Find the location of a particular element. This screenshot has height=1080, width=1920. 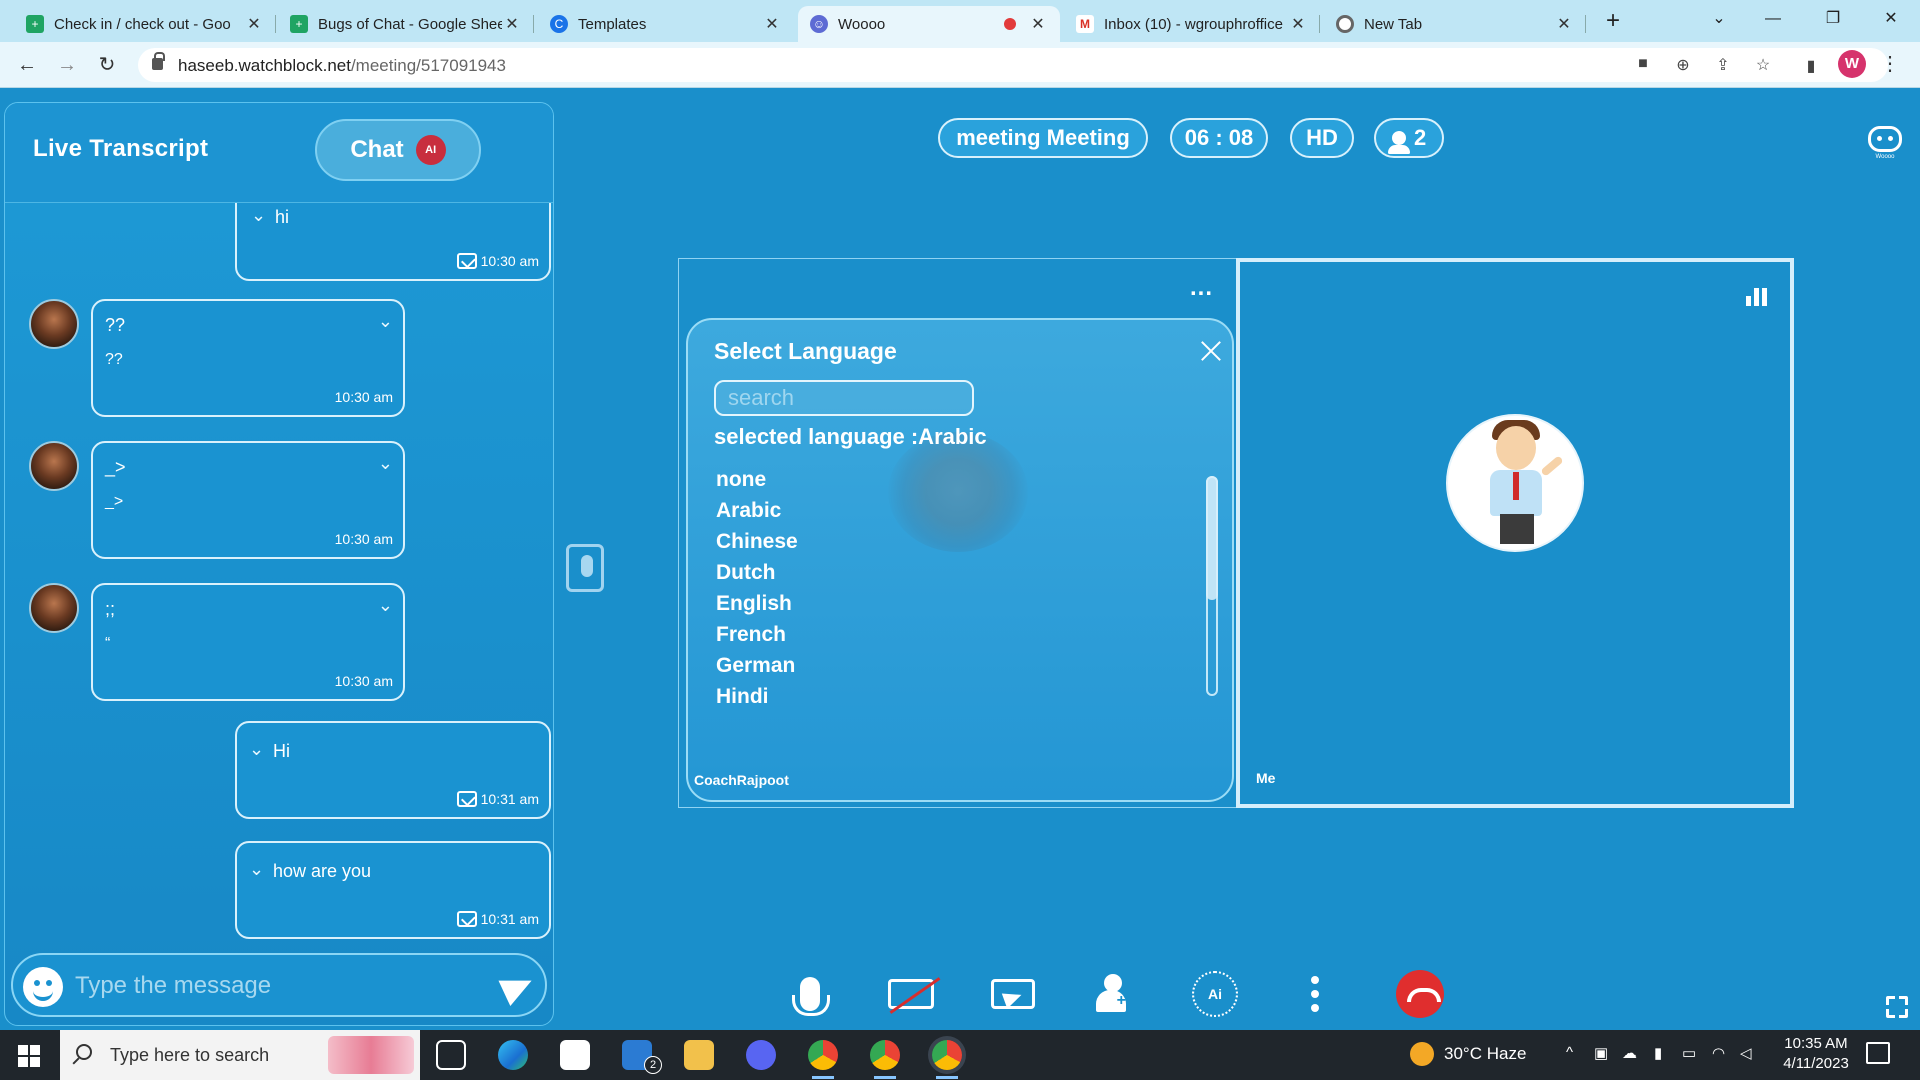

end-call-button is located at coordinates (1420, 994).